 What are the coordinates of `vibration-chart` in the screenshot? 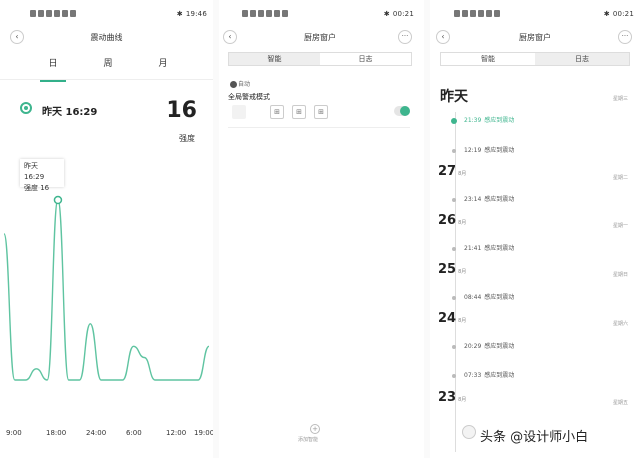 It's located at (106, 290).